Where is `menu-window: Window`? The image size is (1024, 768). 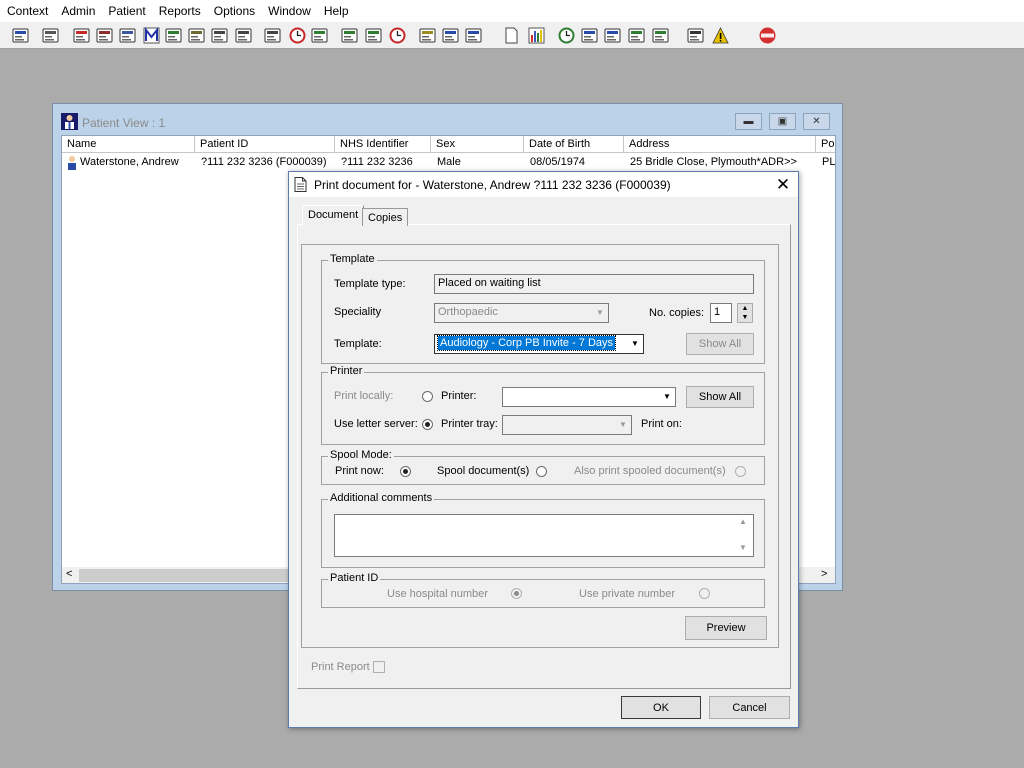
menu-window: Window is located at coordinates (289, 11).